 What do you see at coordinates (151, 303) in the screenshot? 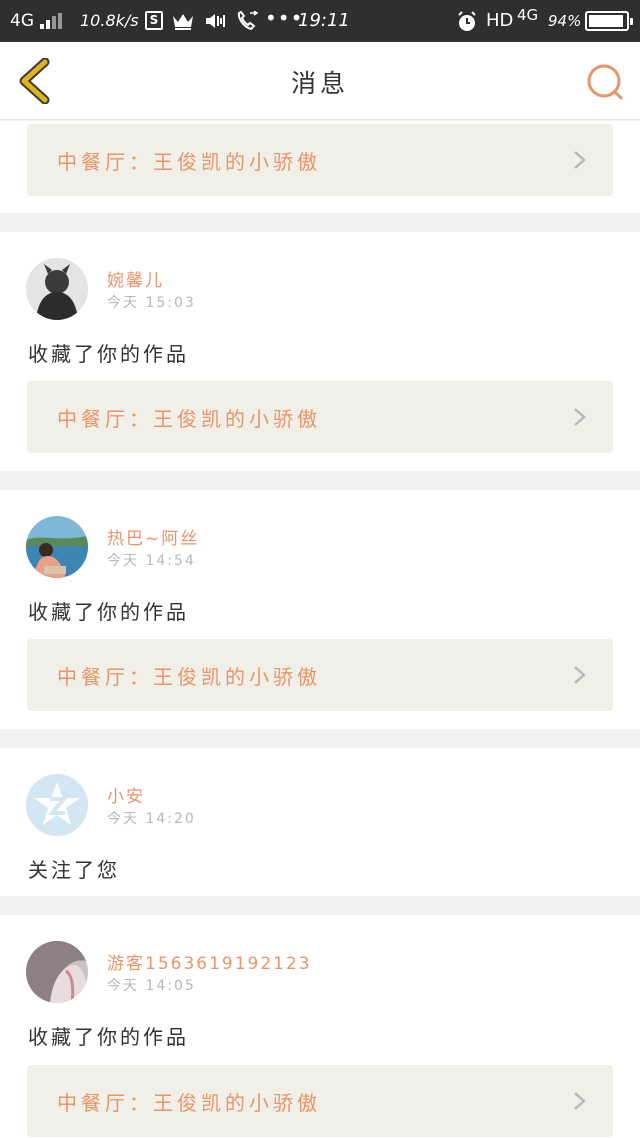
I see `timestamp: 今天 15:03` at bounding box center [151, 303].